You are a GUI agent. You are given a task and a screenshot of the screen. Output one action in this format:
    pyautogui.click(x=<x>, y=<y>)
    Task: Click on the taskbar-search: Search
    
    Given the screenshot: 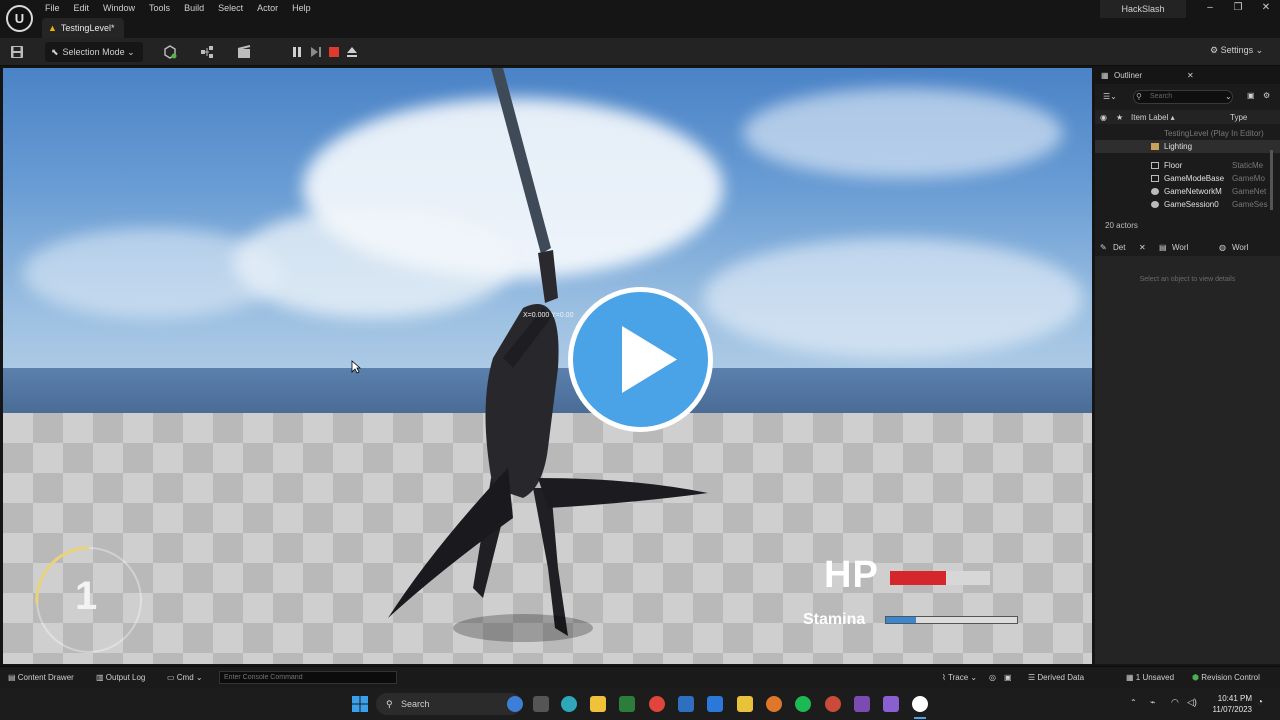 What is the action you would take?
    pyautogui.click(x=449, y=704)
    